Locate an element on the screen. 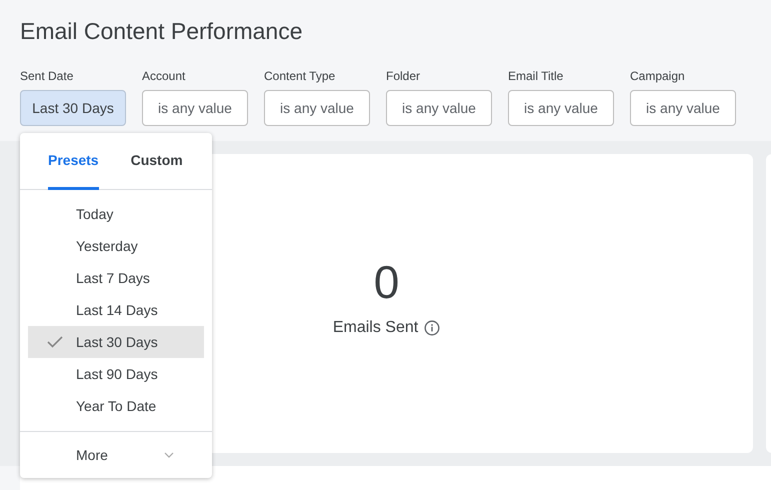  page-title: Email Content Performance is located at coordinates (162, 31).